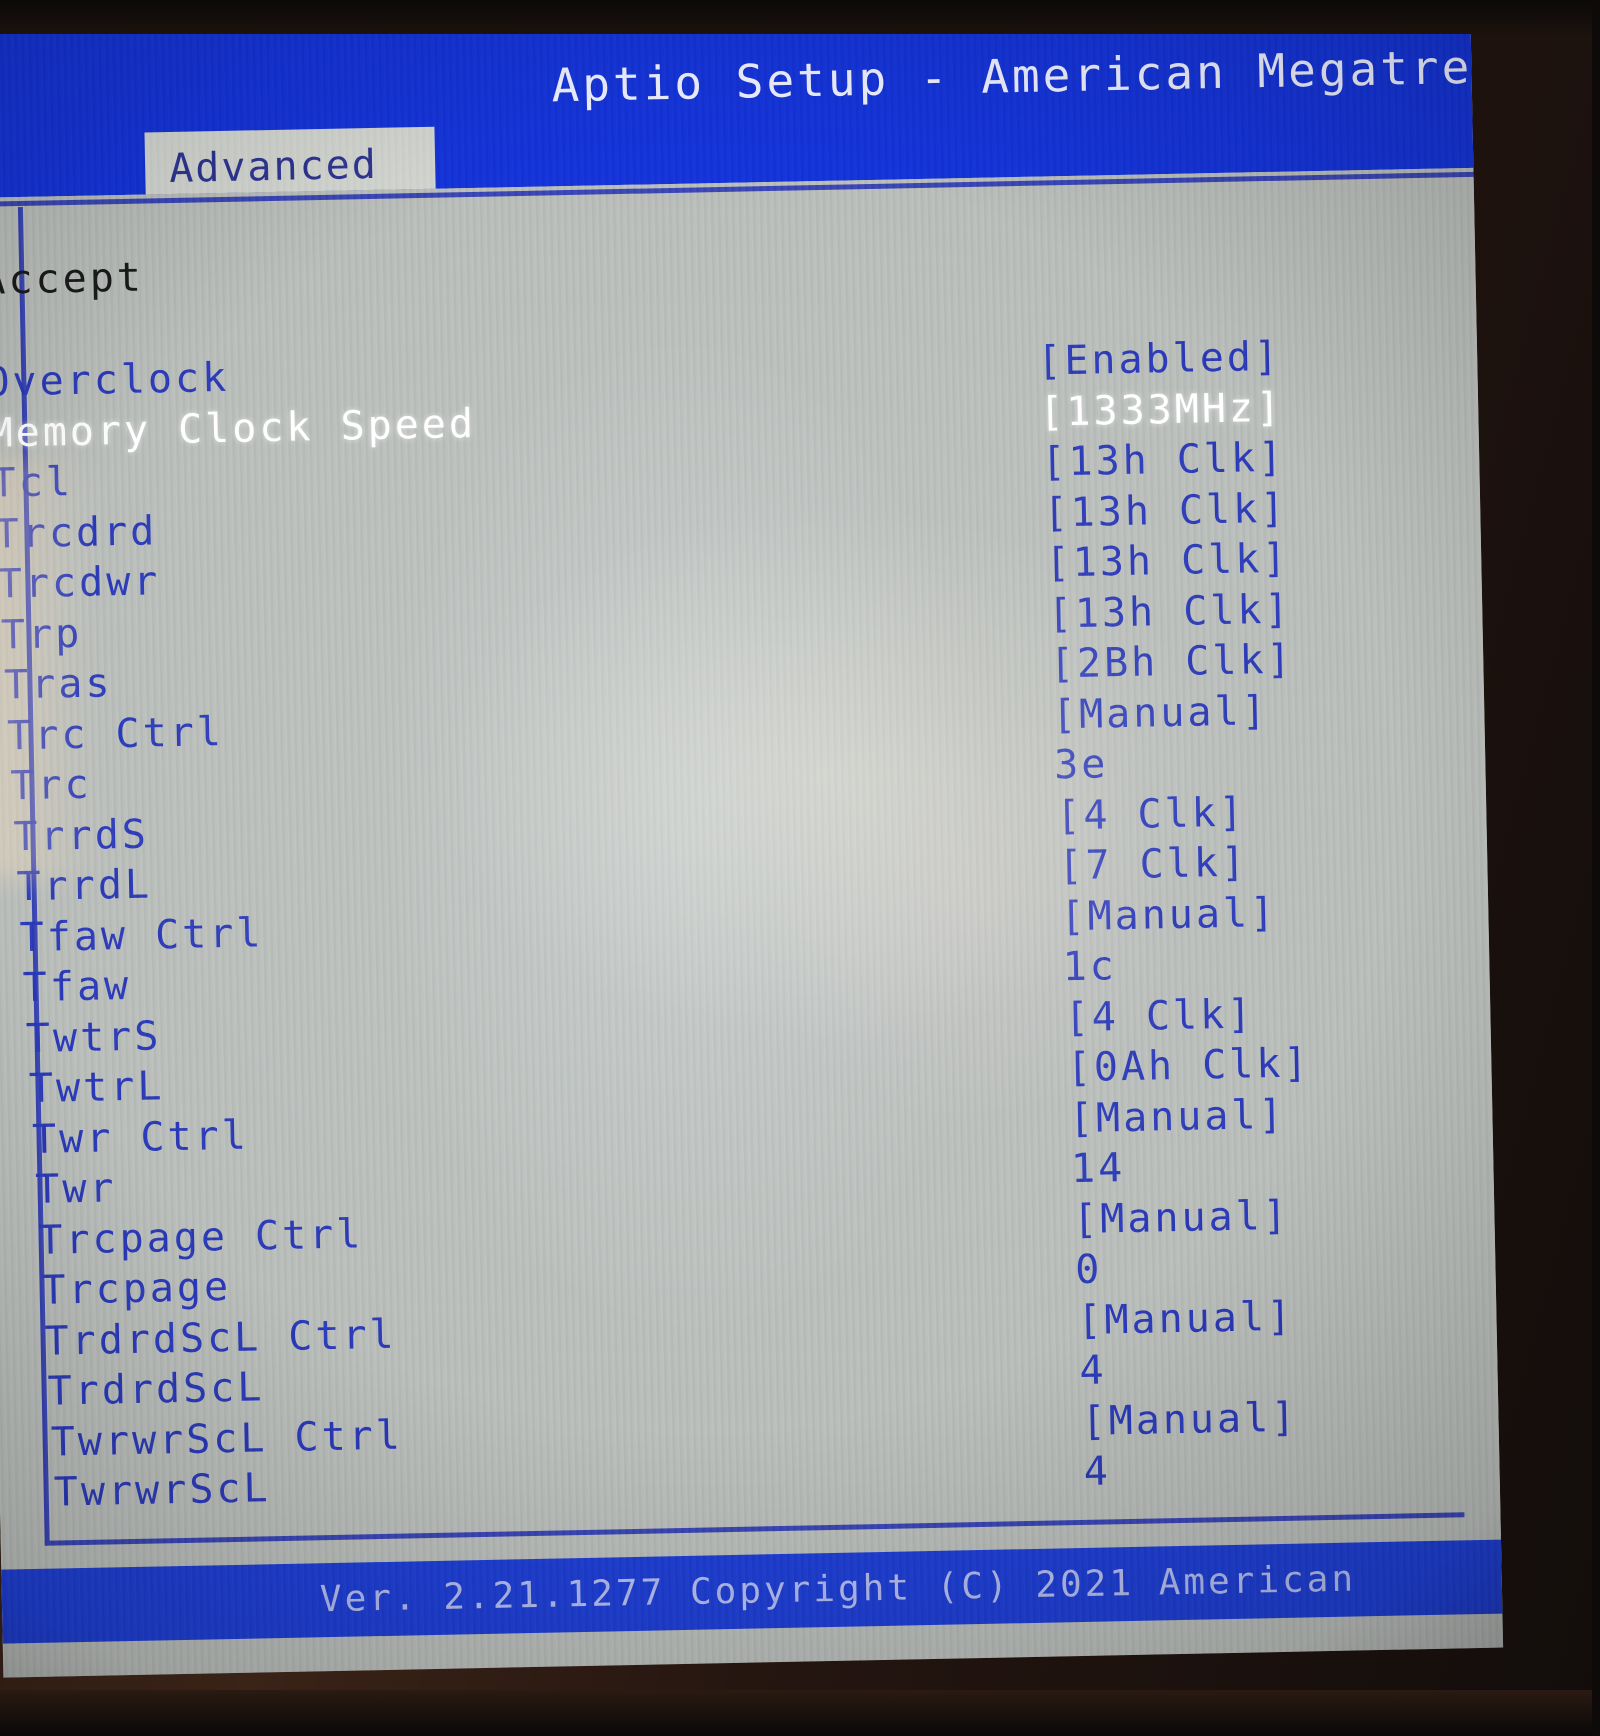  I want to click on setting-label: TrdrdScL, so click(156, 1389).